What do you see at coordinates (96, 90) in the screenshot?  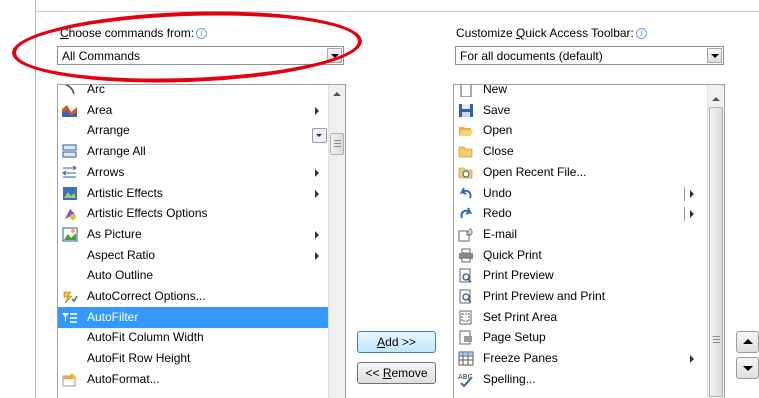 I see `command-list-item-label: Arc` at bounding box center [96, 90].